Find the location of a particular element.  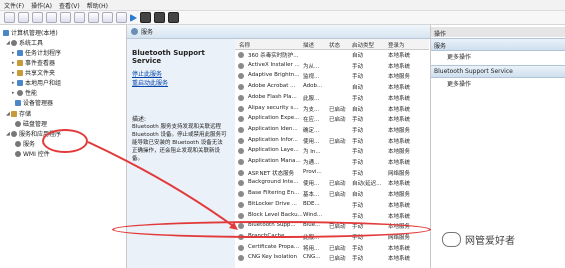

annotation-arrow is located at coordinates (162, 185).